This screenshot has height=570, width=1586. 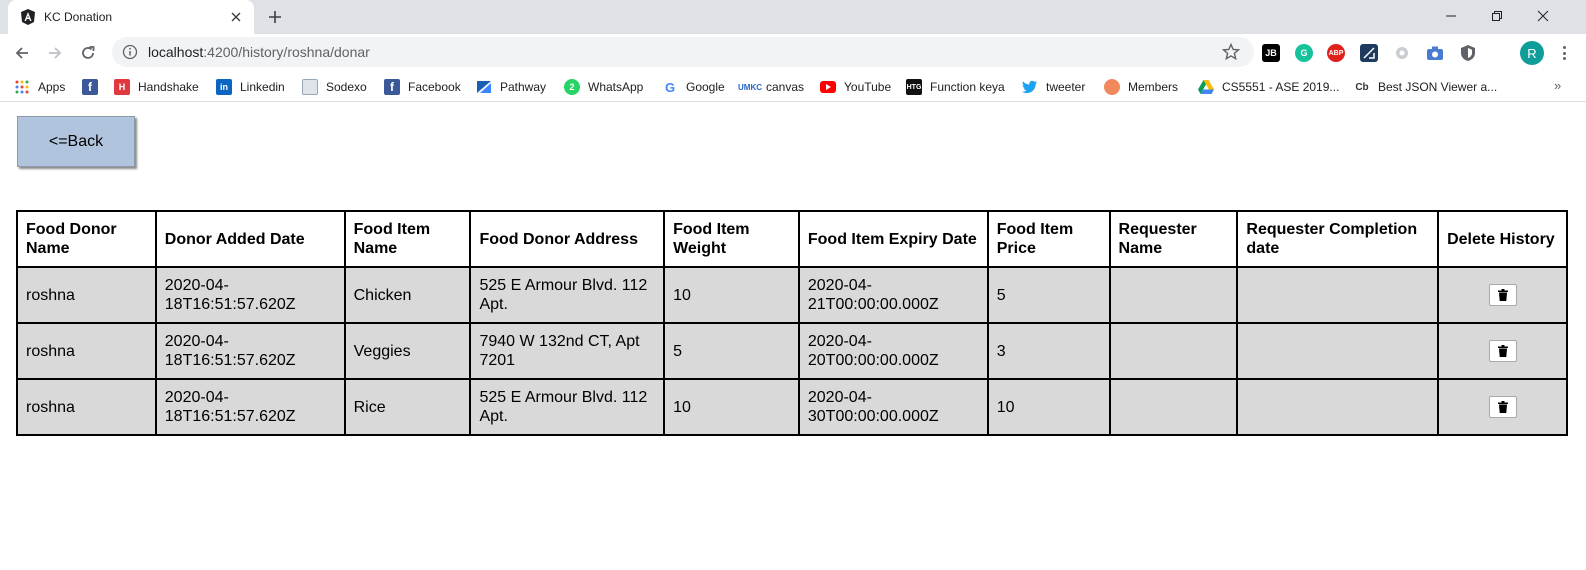 I want to click on bookmark-tweeter: tweeter, so click(x=1053, y=87).